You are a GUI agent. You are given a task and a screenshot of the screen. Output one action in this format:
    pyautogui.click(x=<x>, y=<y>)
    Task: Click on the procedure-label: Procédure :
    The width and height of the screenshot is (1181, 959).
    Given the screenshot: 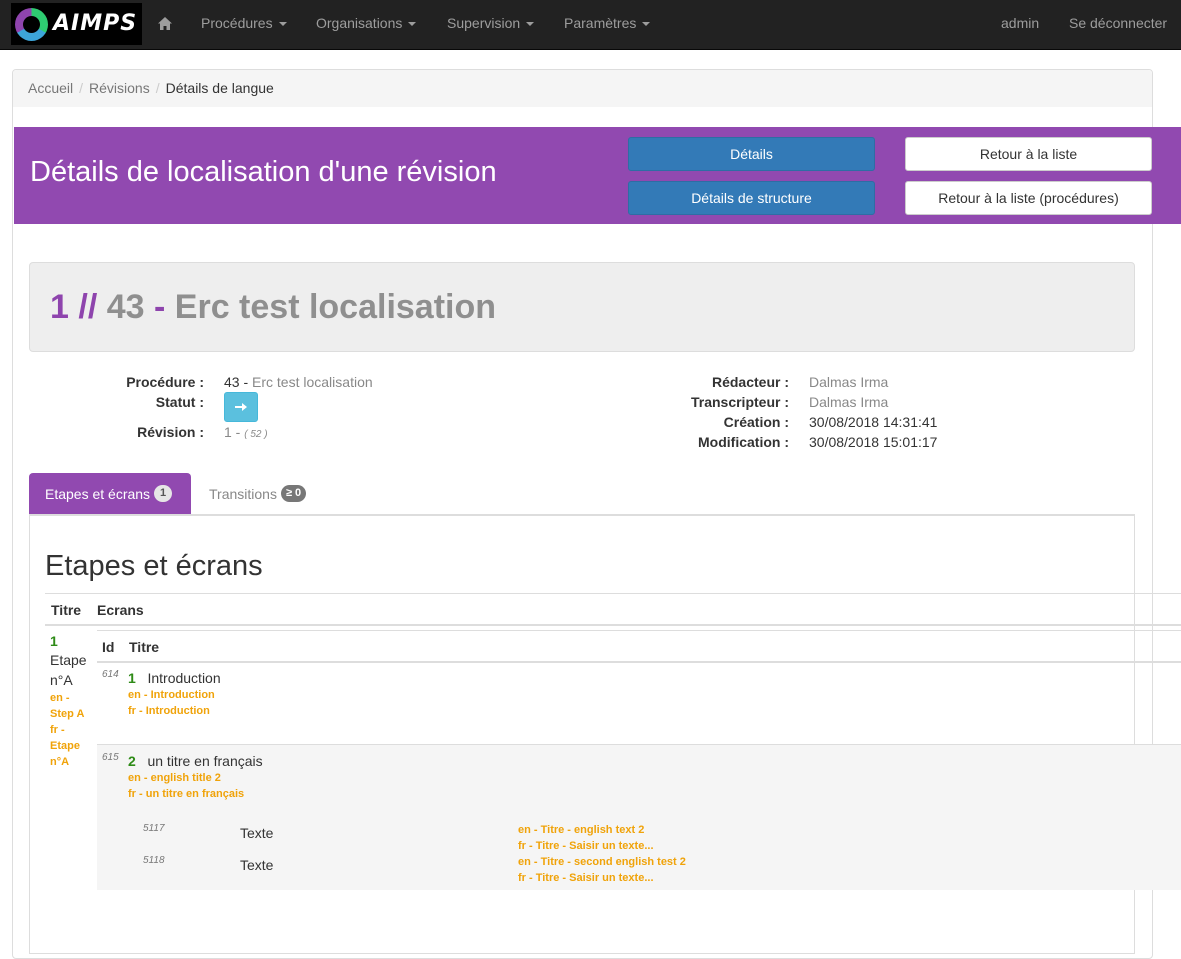 What is the action you would take?
    pyautogui.click(x=165, y=382)
    